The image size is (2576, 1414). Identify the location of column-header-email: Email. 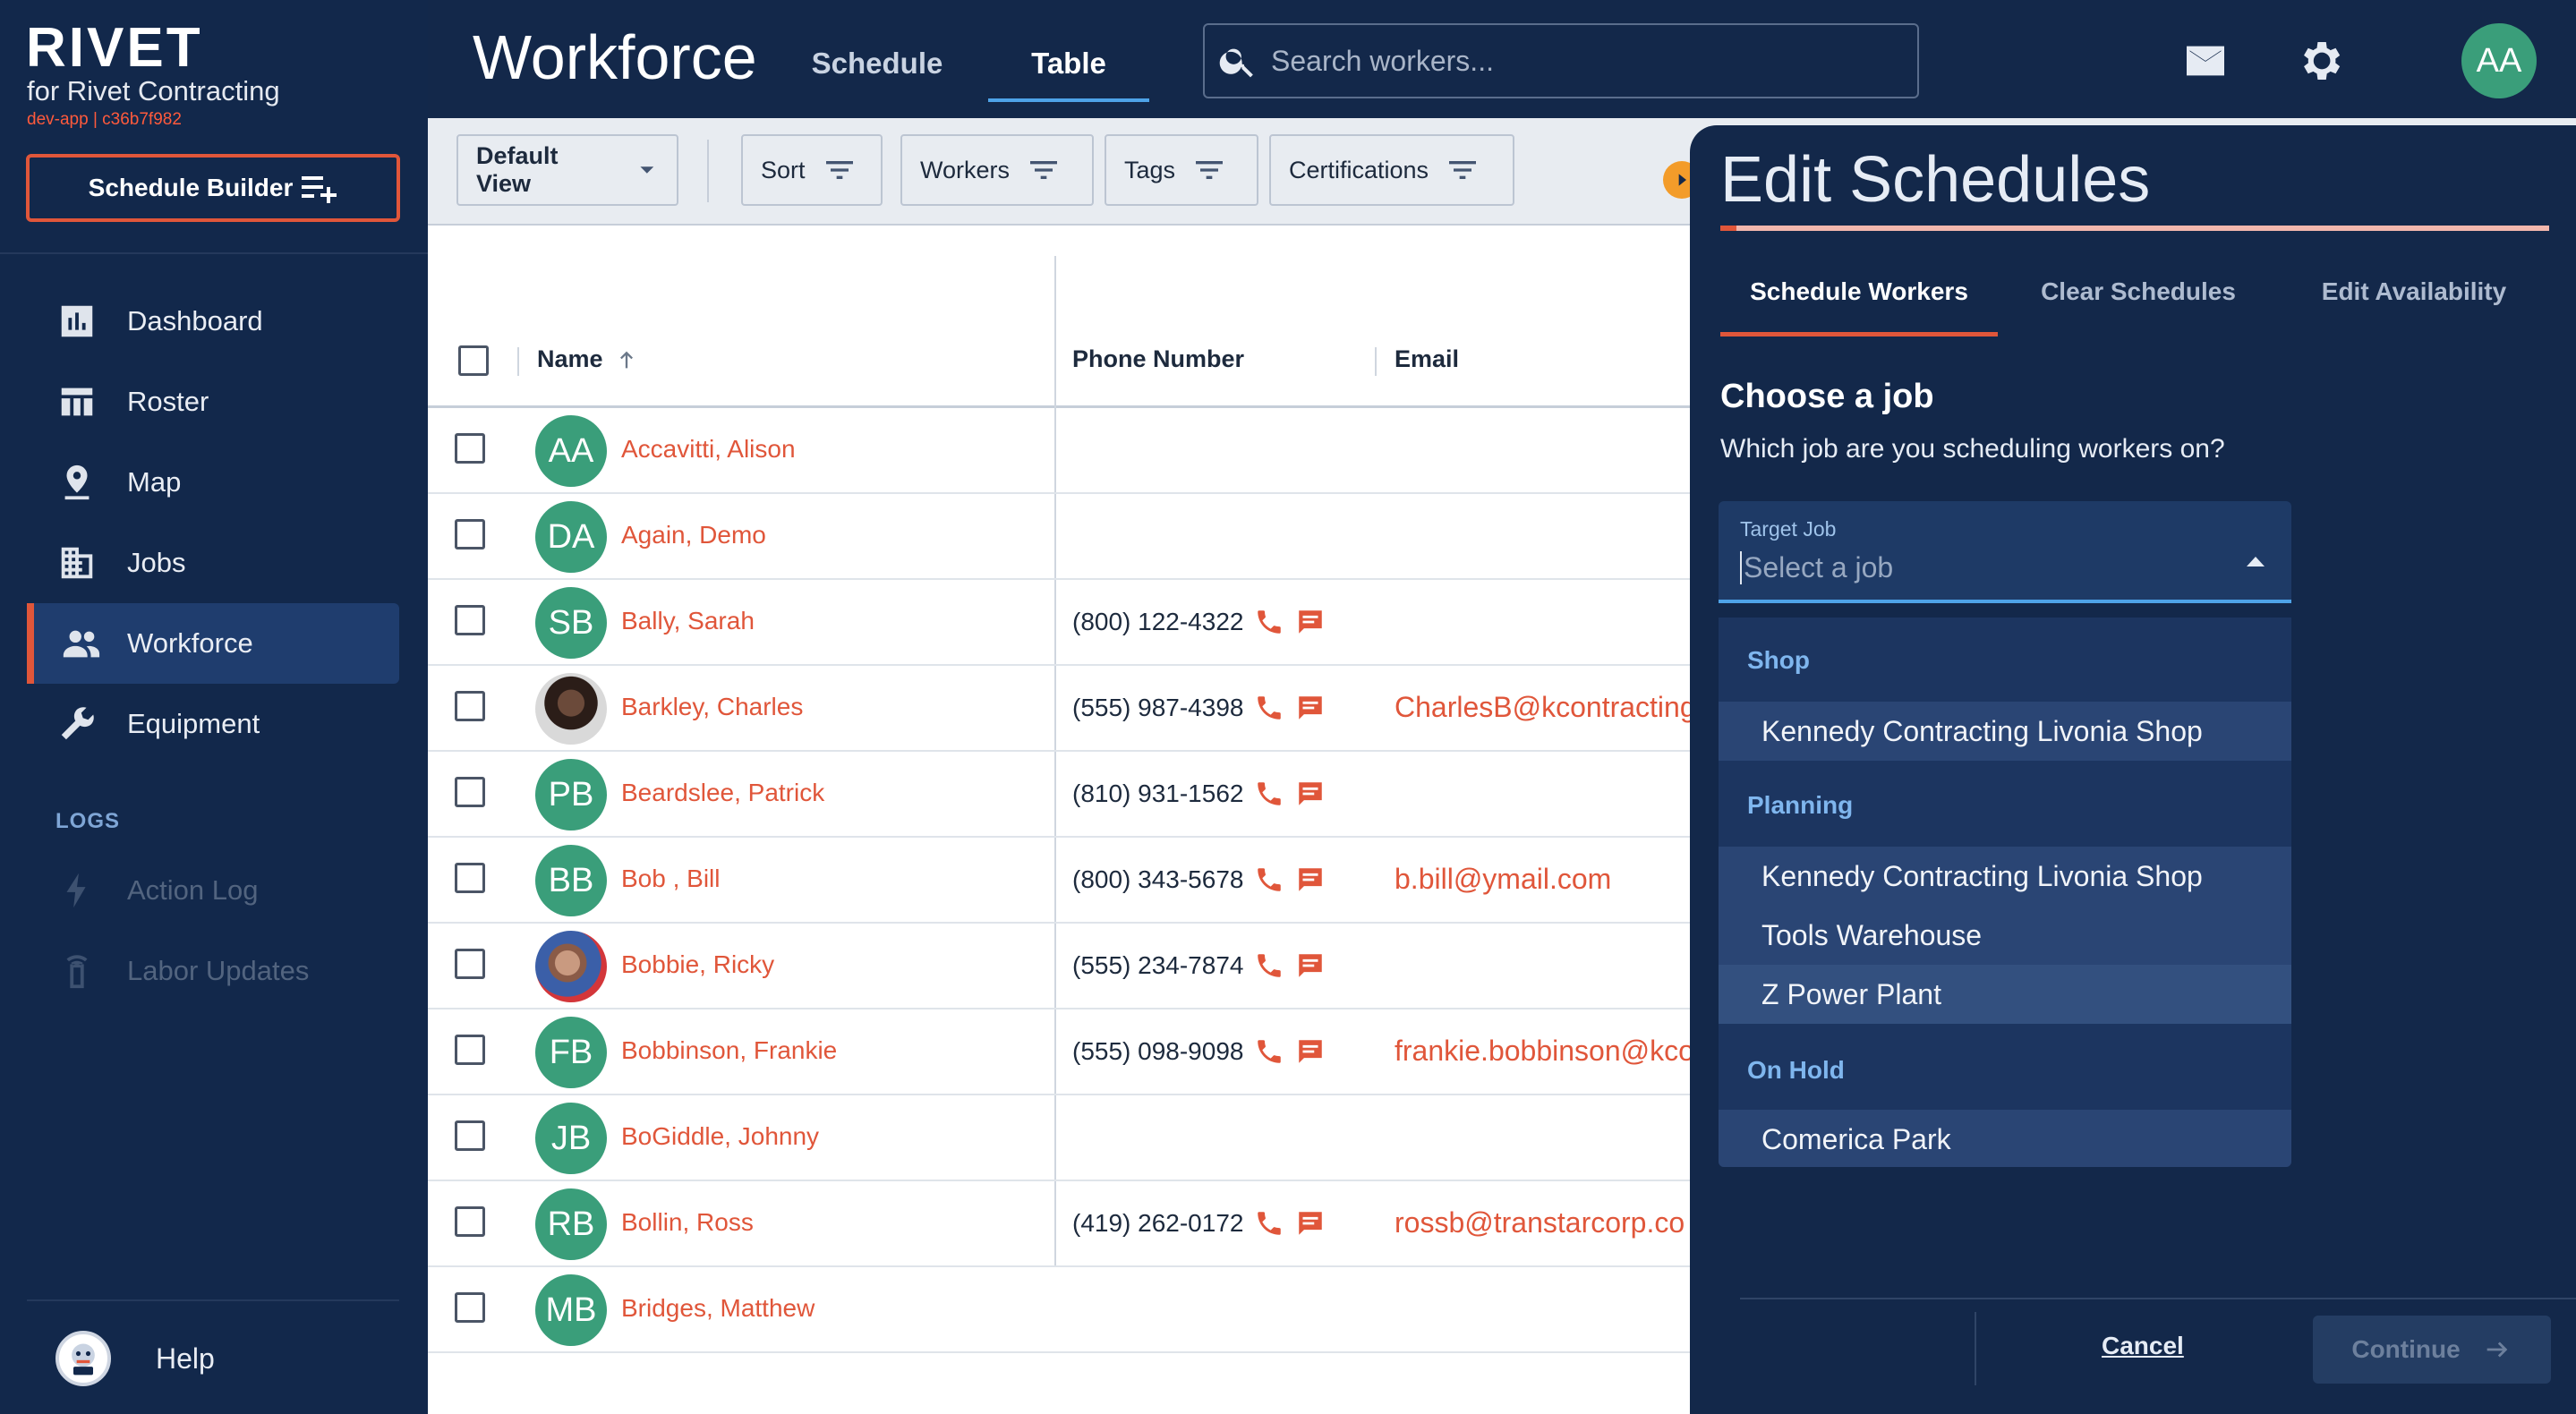
(1427, 359).